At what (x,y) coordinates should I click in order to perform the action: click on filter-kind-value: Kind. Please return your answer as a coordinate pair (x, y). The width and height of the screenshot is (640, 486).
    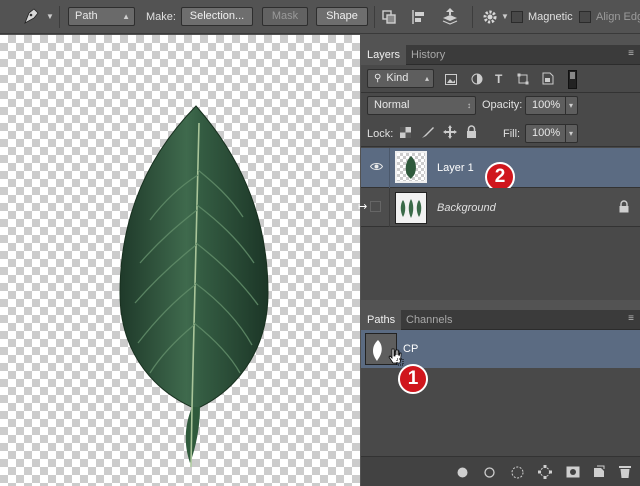
    Looking at the image, I should click on (397, 78).